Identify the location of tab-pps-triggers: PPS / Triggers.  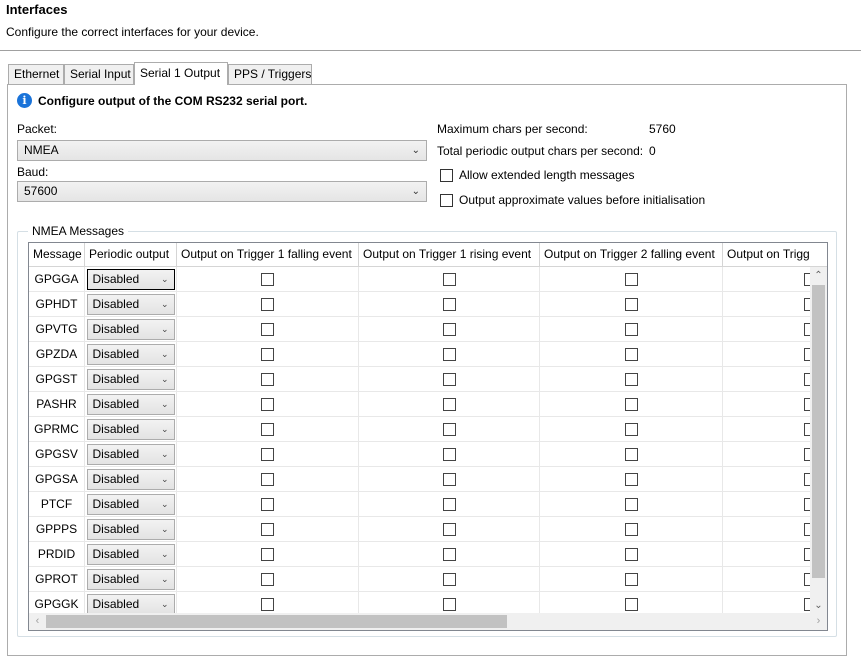
(270, 74).